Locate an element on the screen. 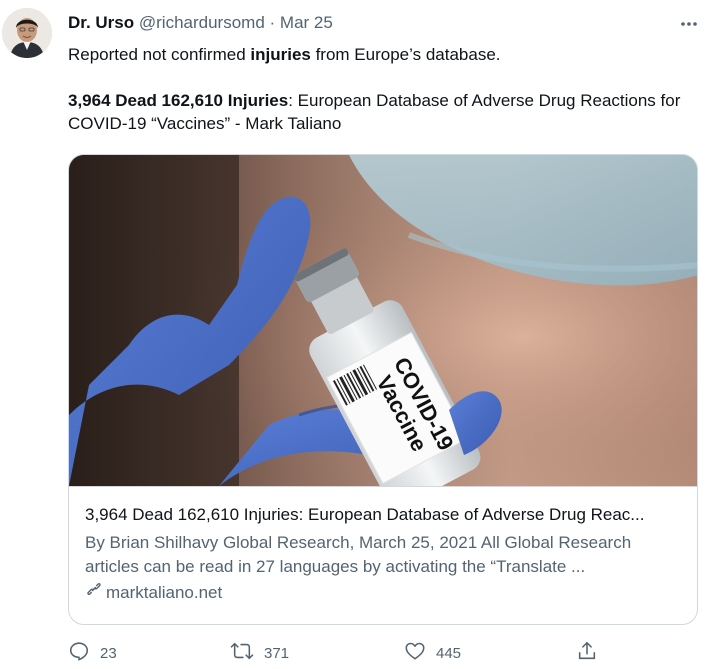  share-icon is located at coordinates (587, 653).